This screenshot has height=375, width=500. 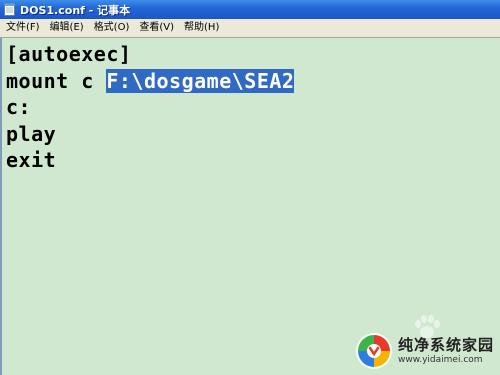 What do you see at coordinates (150, 134) in the screenshot?
I see `editor-line-4: play` at bounding box center [150, 134].